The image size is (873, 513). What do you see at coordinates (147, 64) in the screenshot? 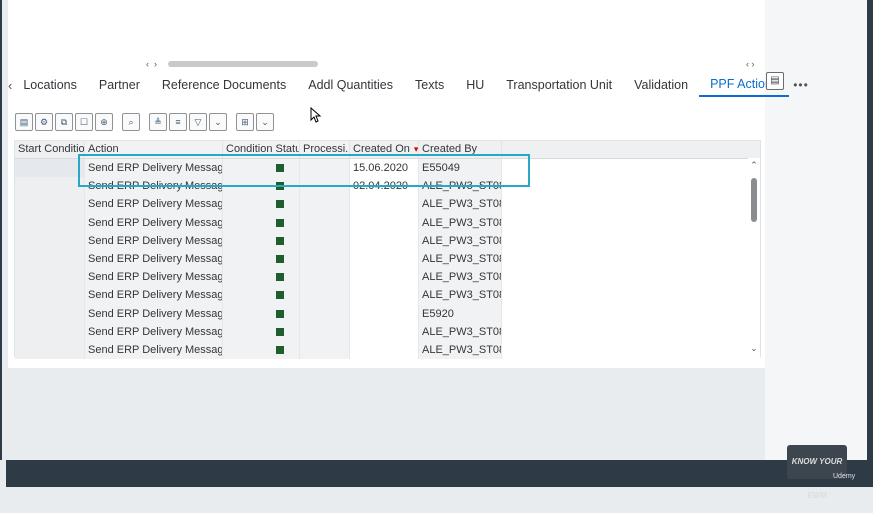
I see `scroll-left-icon: ‹` at bounding box center [147, 64].